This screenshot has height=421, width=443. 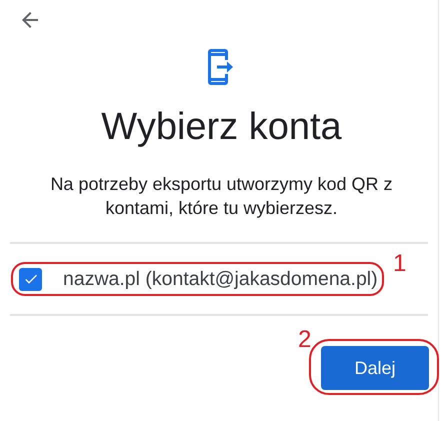 What do you see at coordinates (399, 264) in the screenshot?
I see `callout-number: 1` at bounding box center [399, 264].